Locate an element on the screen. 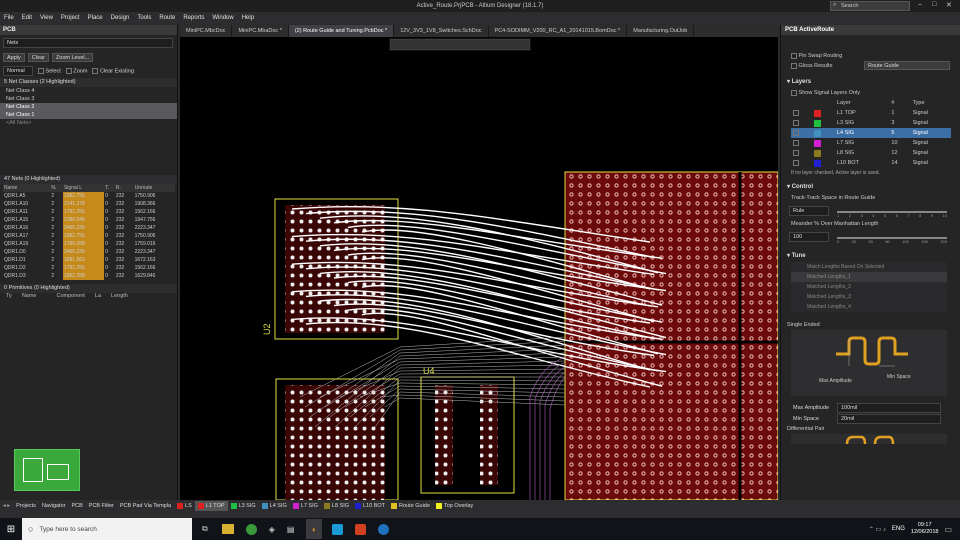 The image size is (960, 540). layer-row: L8 SIG 12 Signal is located at coordinates (871, 153).